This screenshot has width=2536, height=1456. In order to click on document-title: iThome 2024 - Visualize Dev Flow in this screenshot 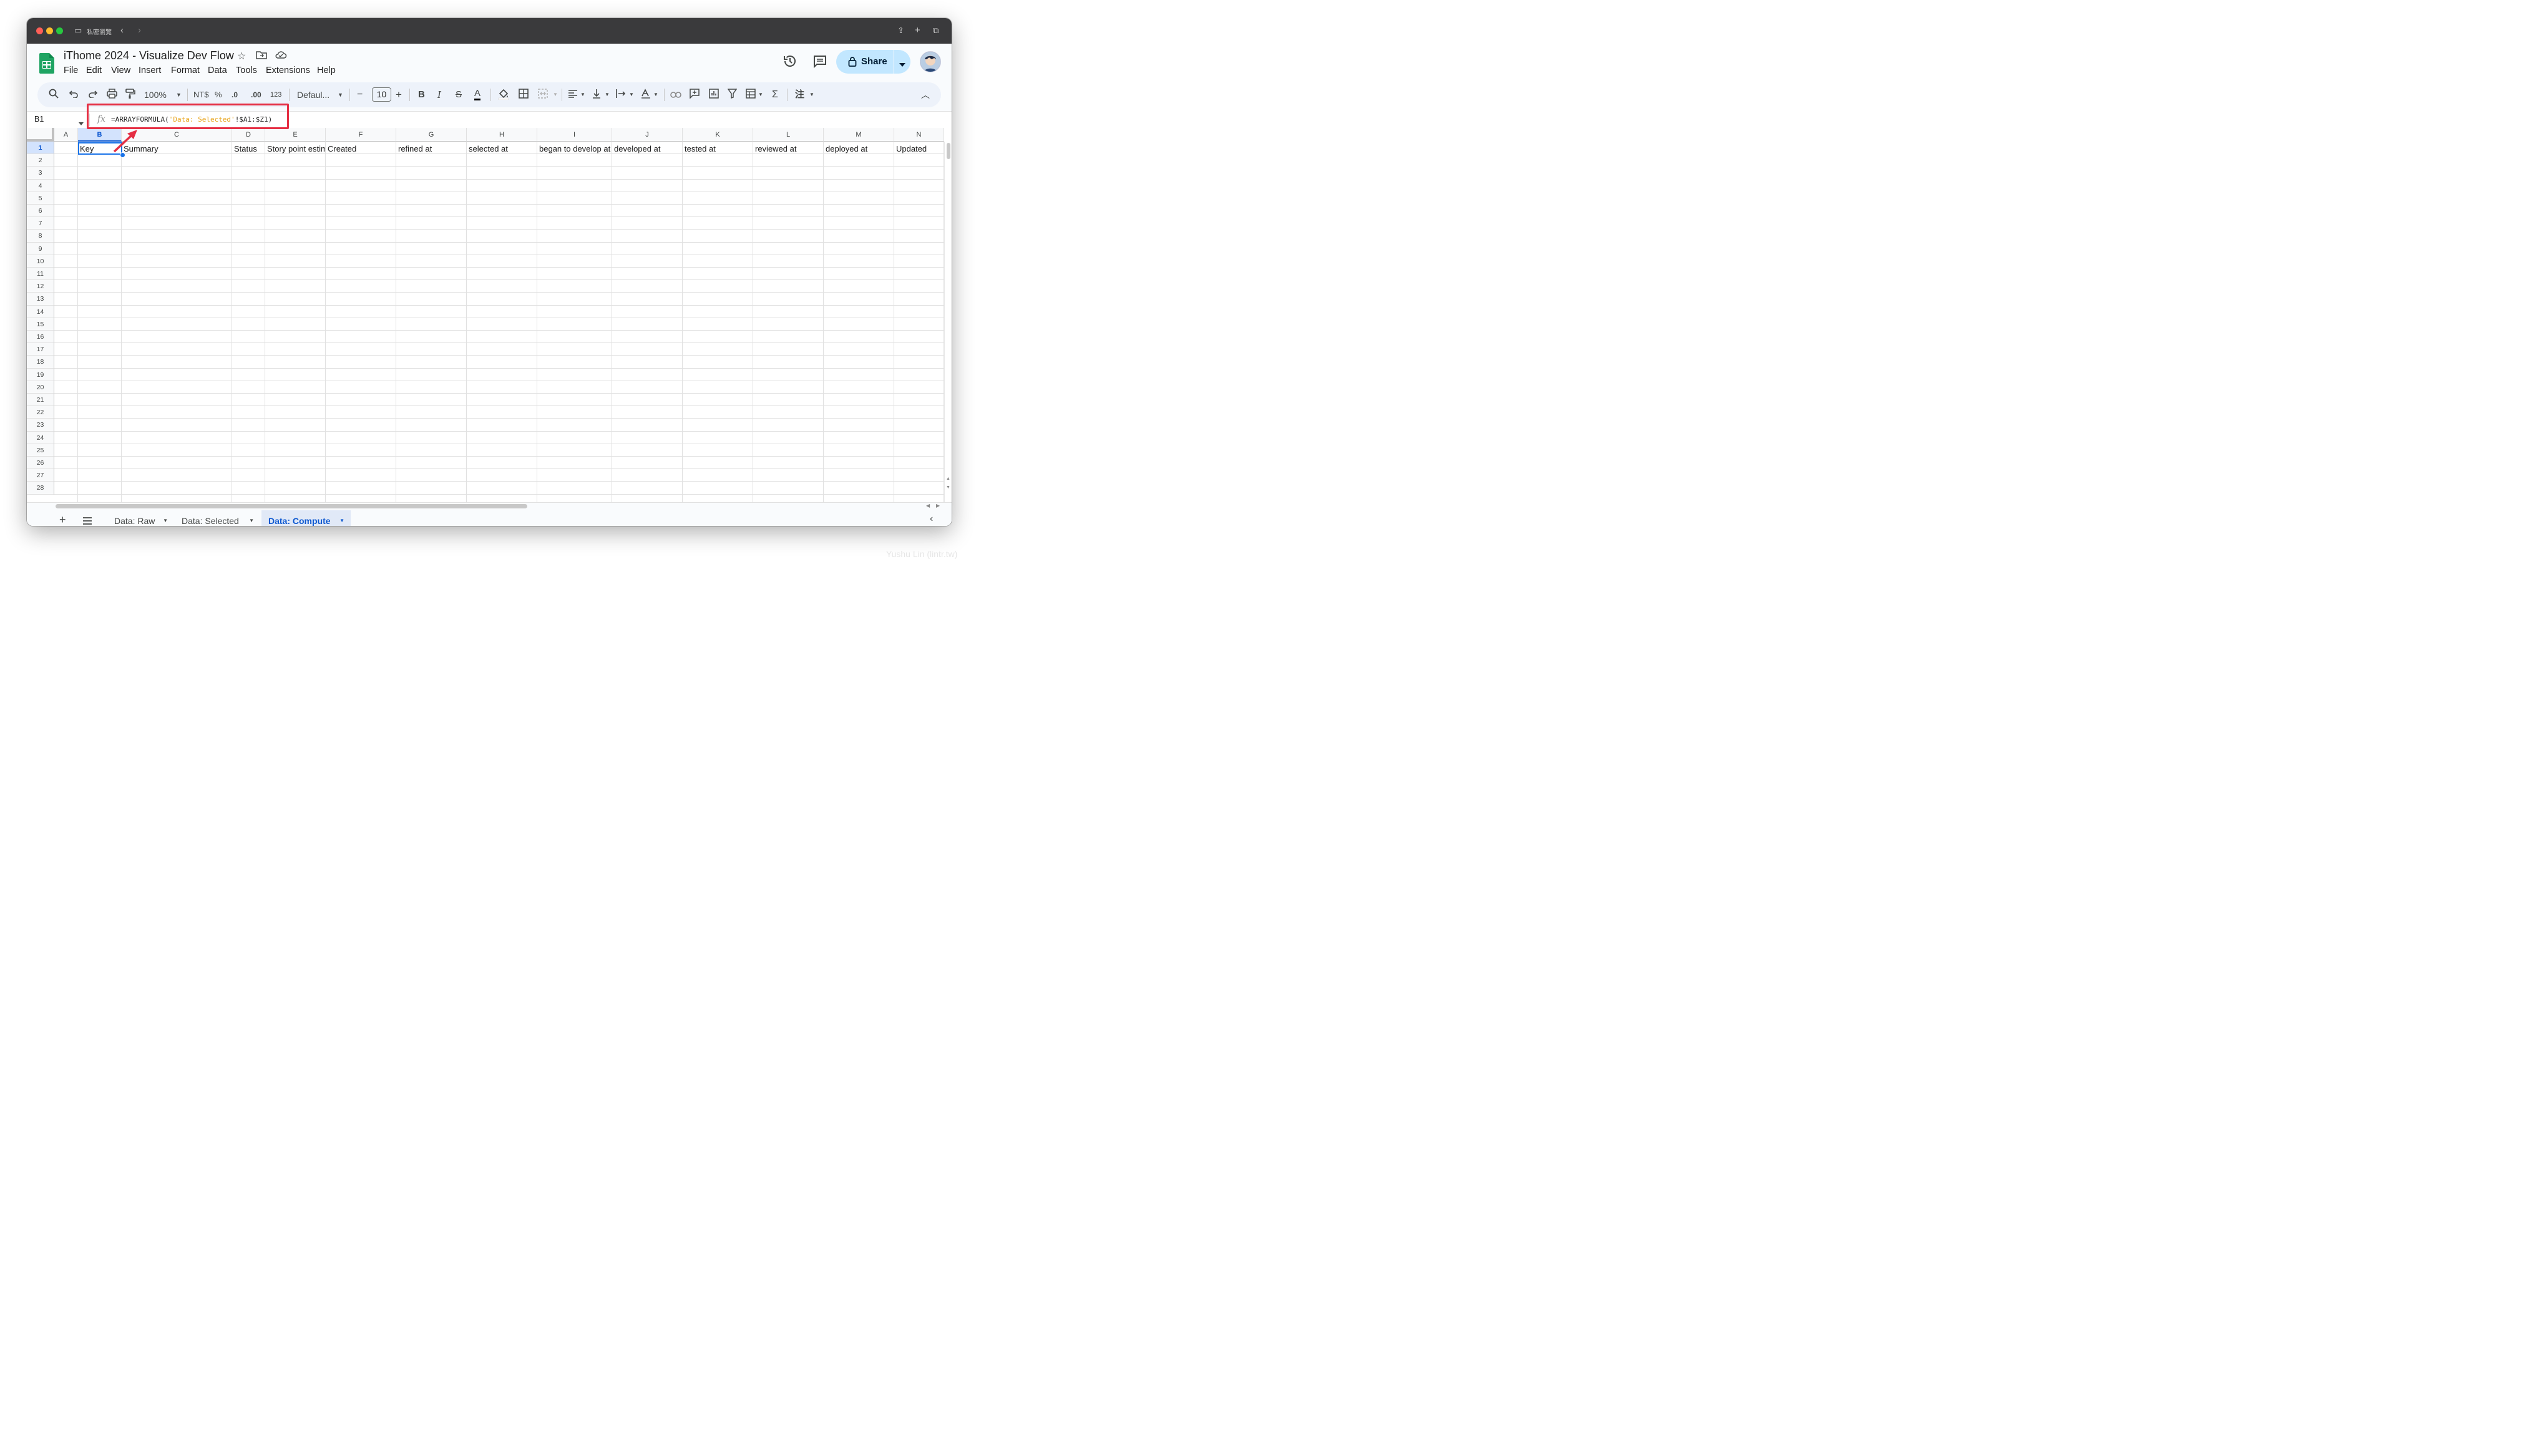, I will do `click(149, 55)`.